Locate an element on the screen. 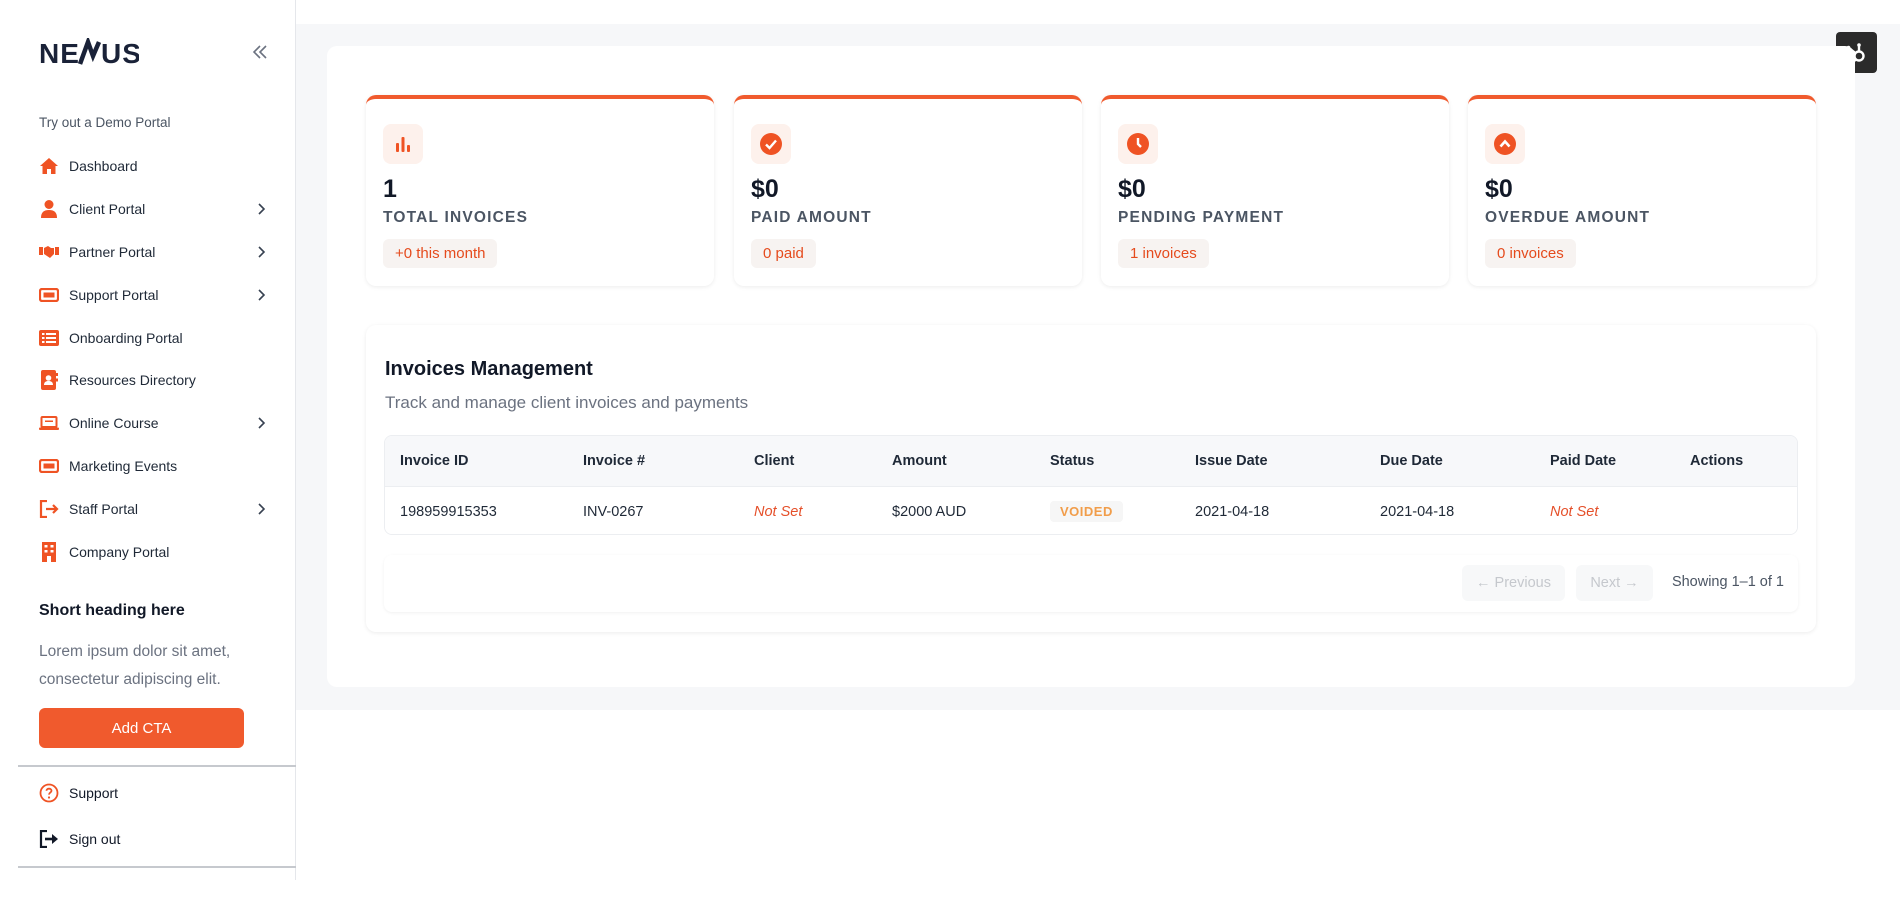  collapse-sidebar-icon is located at coordinates (260, 52).